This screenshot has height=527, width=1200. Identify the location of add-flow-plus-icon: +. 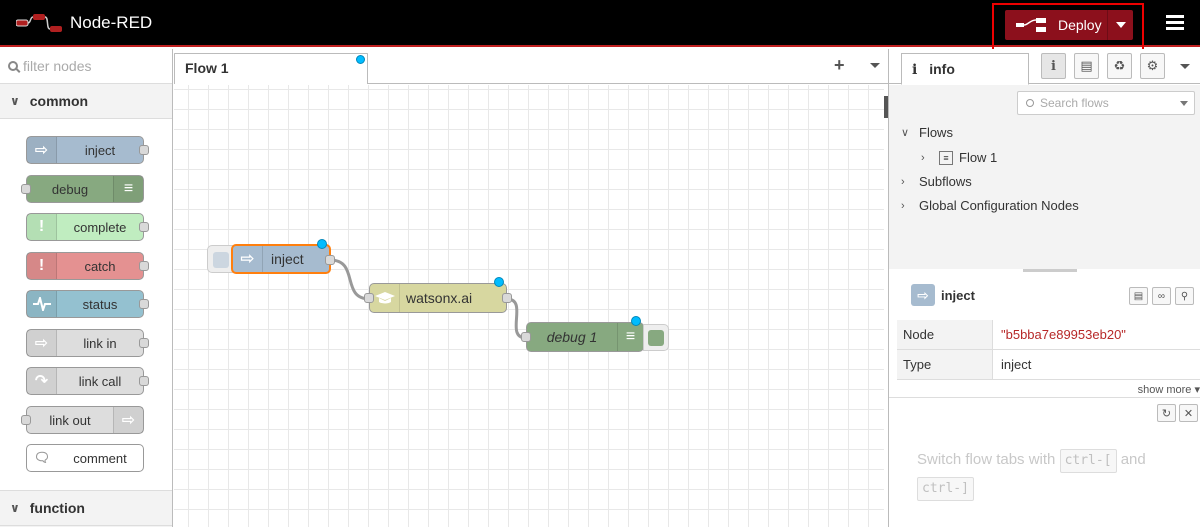
(839, 65).